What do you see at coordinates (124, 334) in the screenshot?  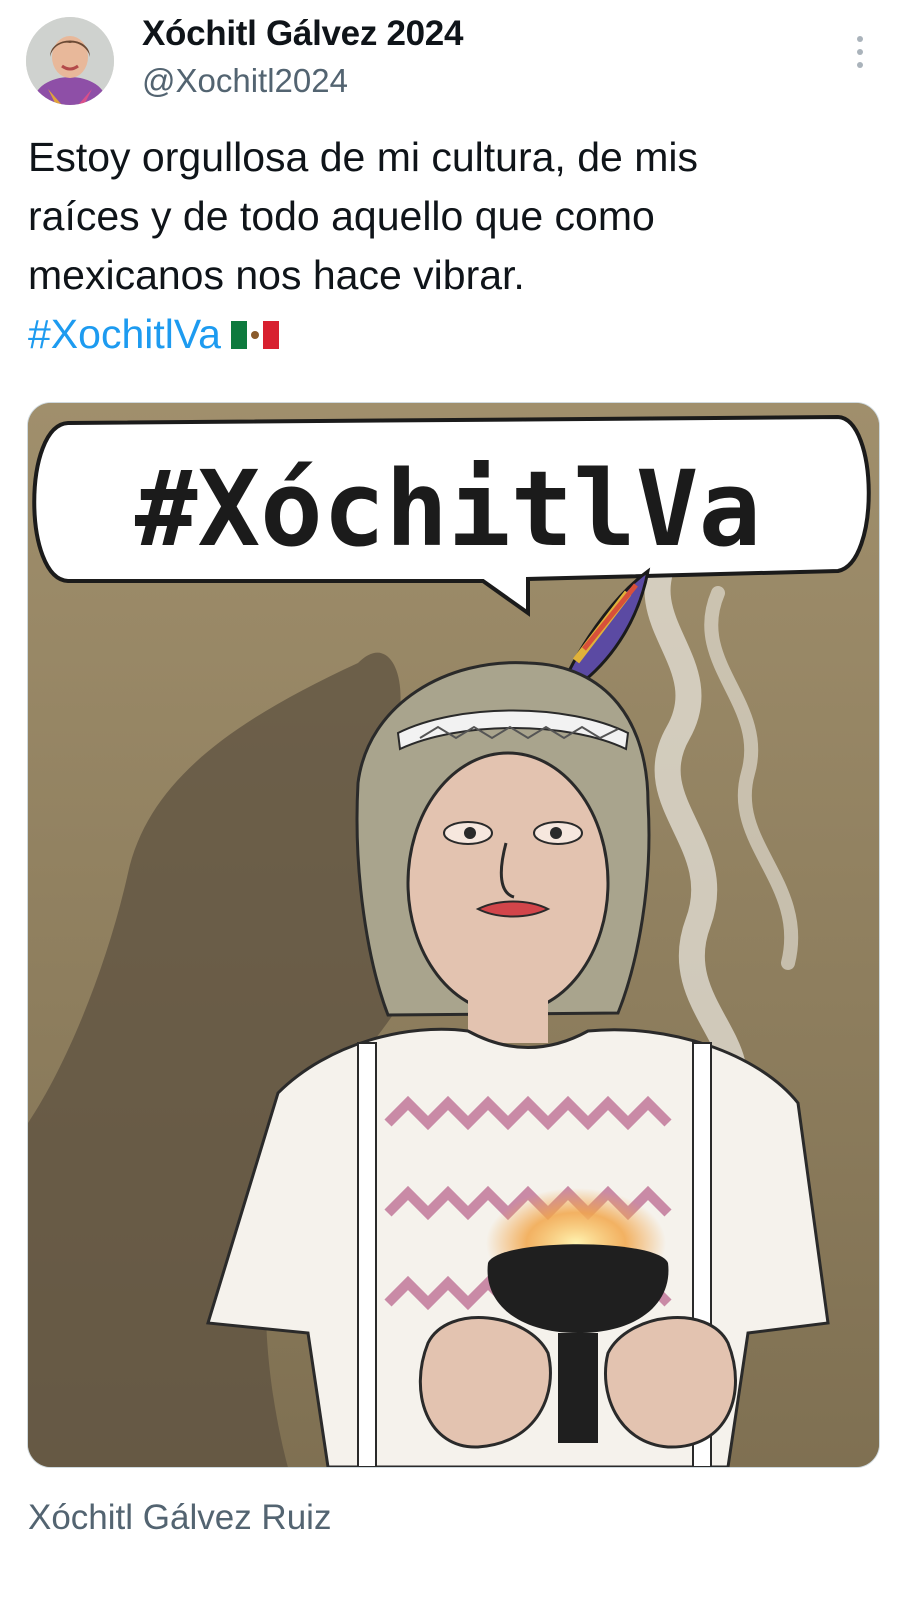 I see `hashtag-link: #XochitlVa` at bounding box center [124, 334].